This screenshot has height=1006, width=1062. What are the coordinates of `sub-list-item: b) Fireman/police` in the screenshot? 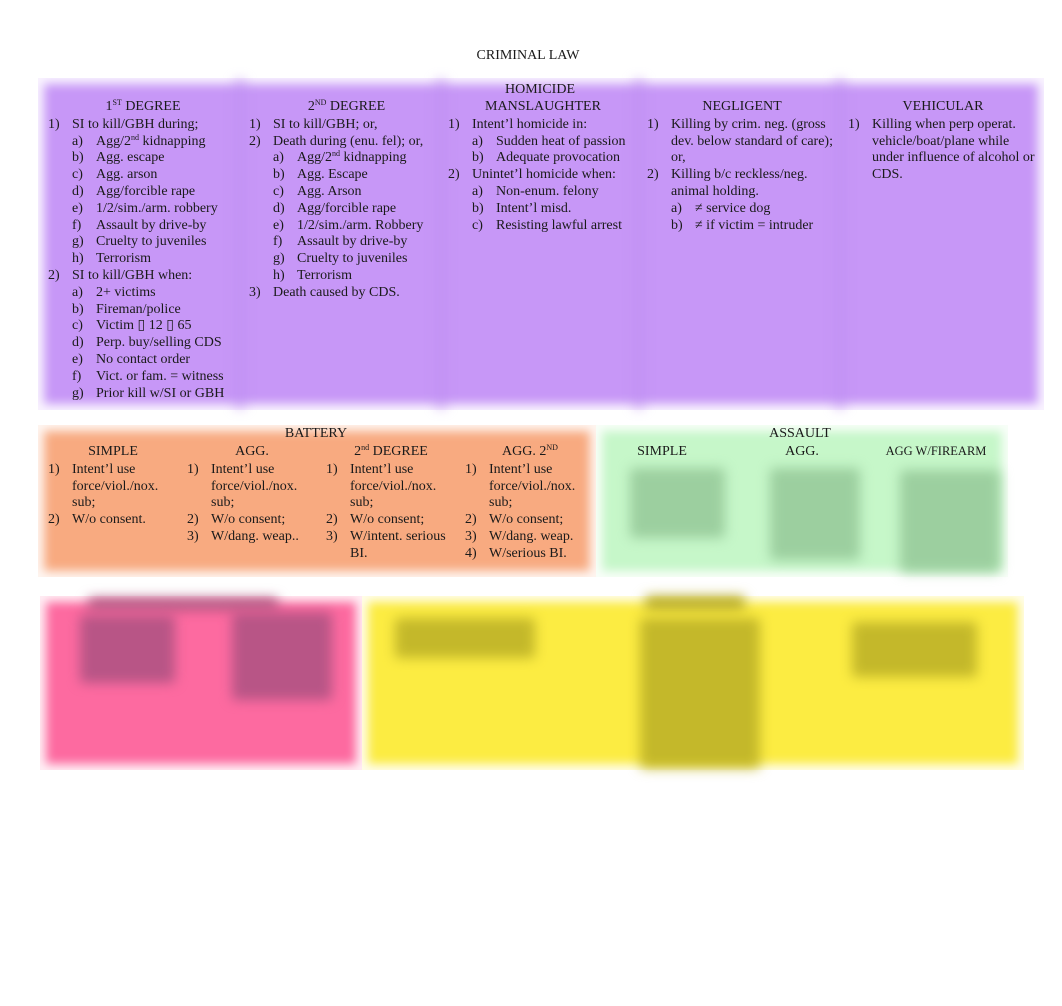 It's located at (143, 310).